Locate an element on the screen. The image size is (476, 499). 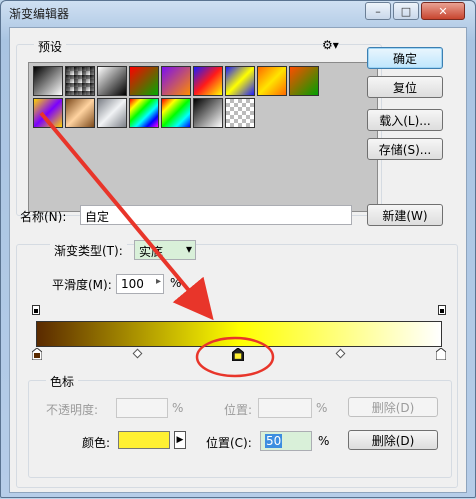
opacity-label: 不透明度: is located at coordinates (72, 410).